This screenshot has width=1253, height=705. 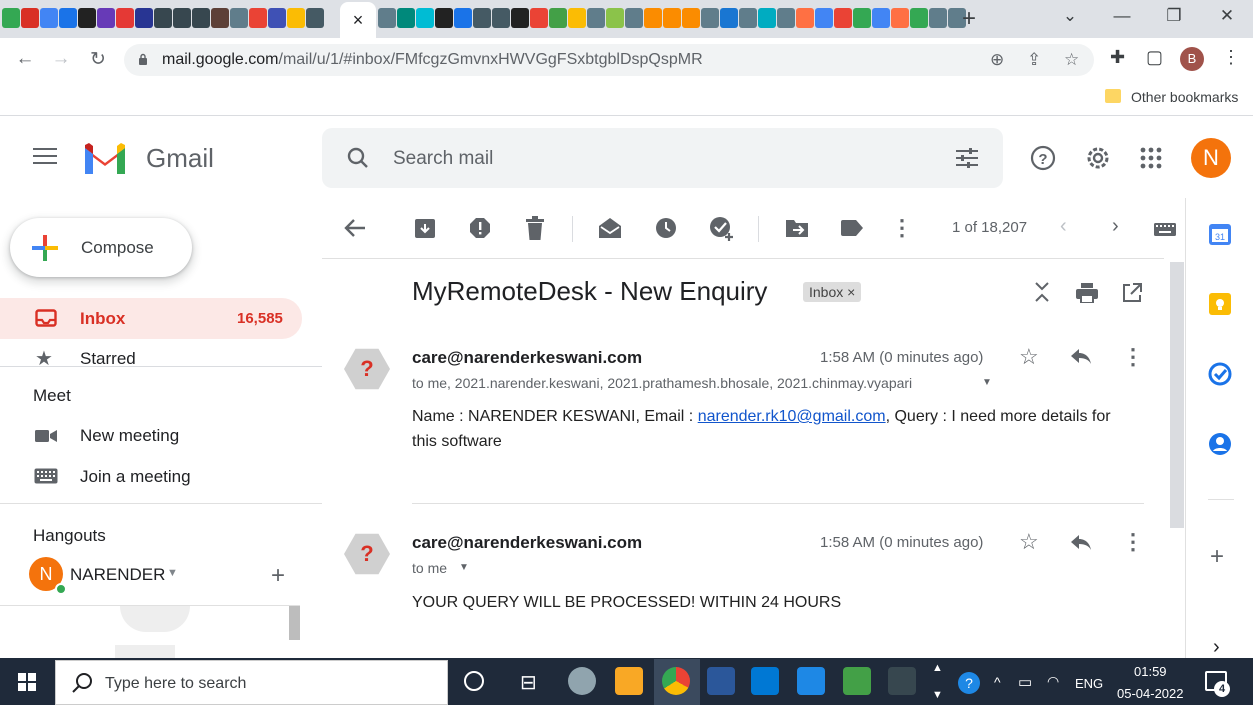 I want to click on forward-arrow-icon: →, so click(x=61, y=59).